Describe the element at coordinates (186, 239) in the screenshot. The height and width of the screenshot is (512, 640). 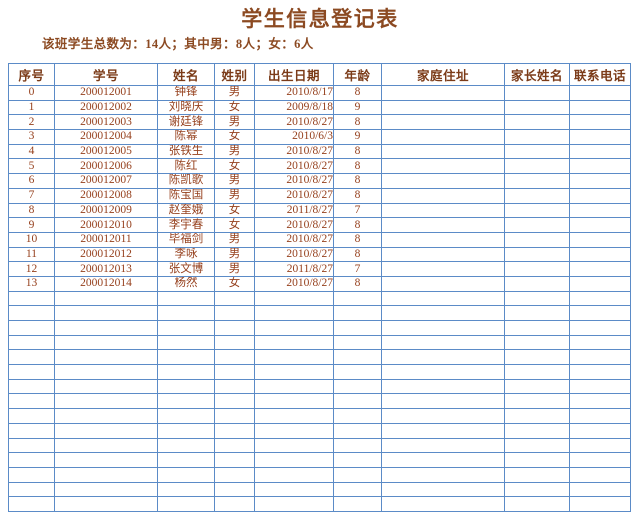
I see `cell-name: 毕福剑` at that location.